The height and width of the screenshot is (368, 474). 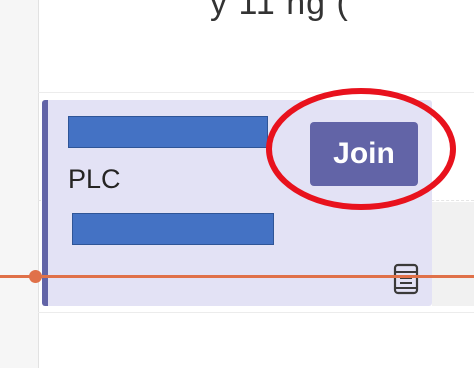 What do you see at coordinates (19, 184) in the screenshot?
I see `time-gutter` at bounding box center [19, 184].